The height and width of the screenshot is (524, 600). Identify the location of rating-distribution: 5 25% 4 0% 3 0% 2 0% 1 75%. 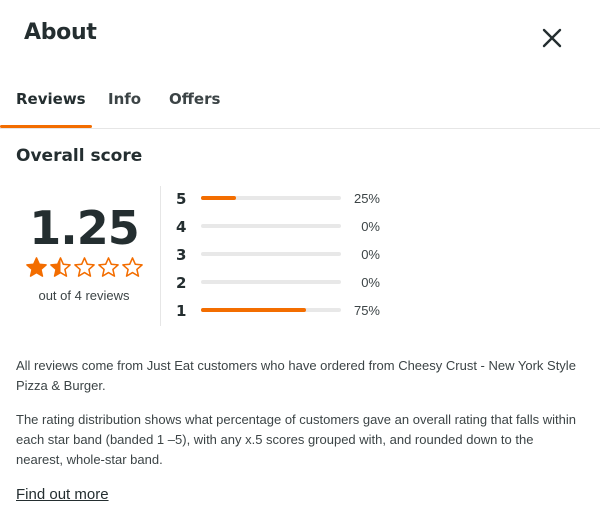
(286, 254).